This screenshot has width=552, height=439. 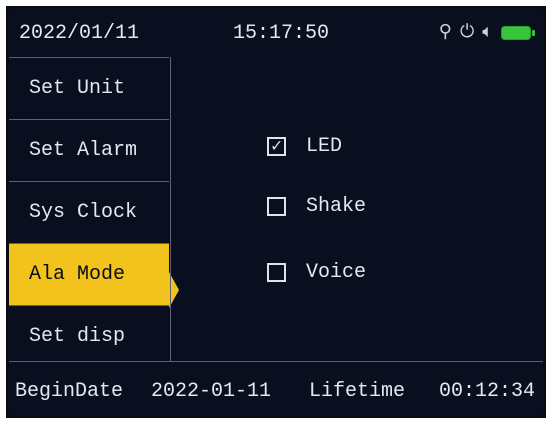 I want to click on lifetime-label: Lifetime, so click(x=357, y=391).